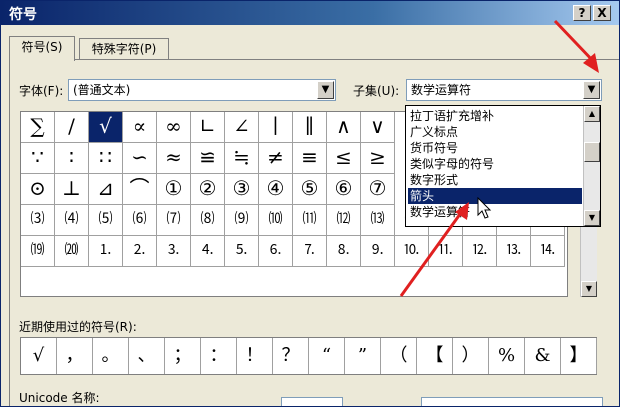  I want to click on symbol-cell: ⒔, so click(514, 251).